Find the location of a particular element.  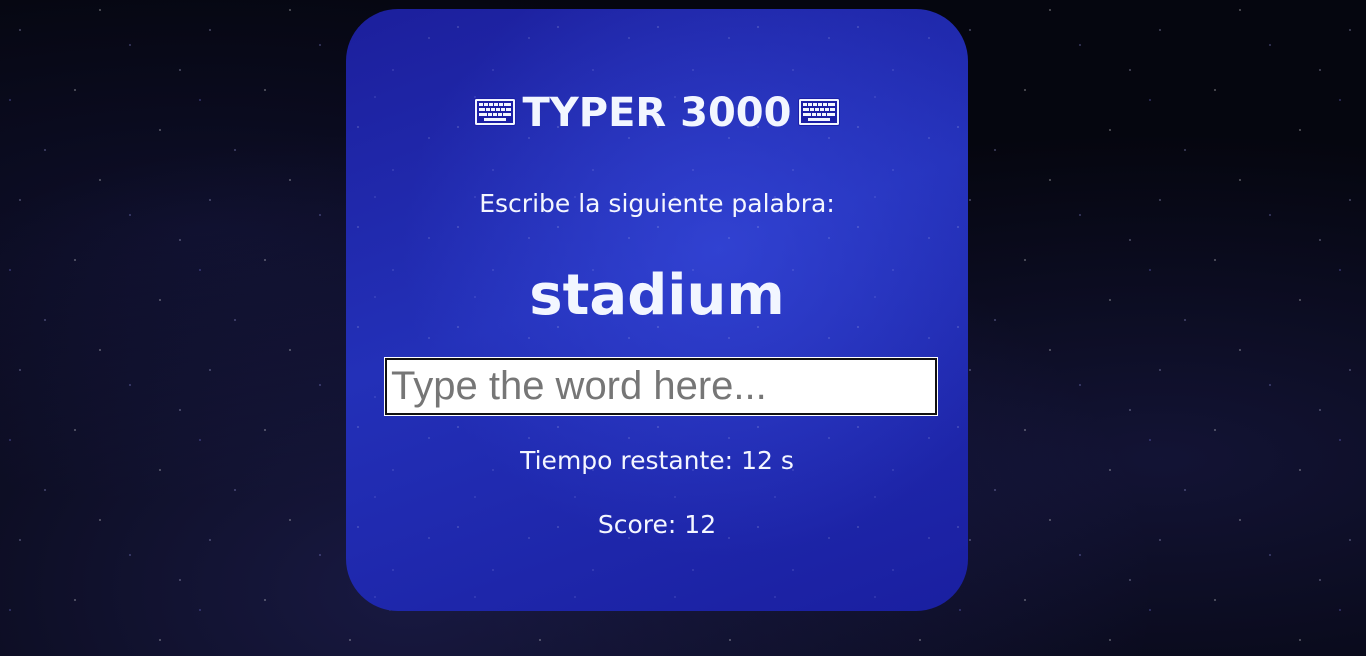

score: Score: 12 is located at coordinates (657, 525).